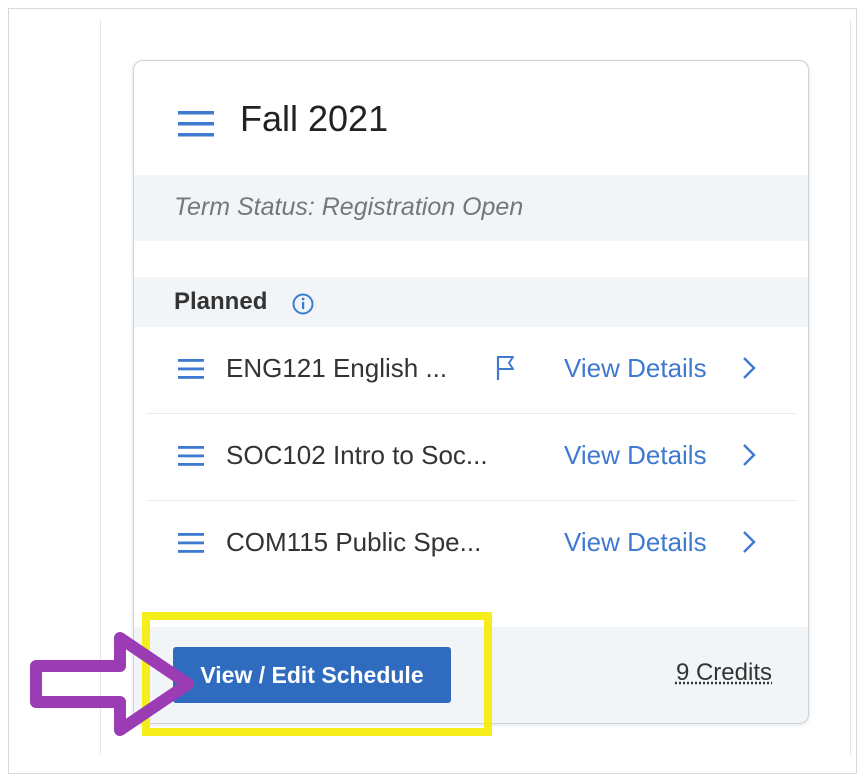  I want to click on menu-icon, so click(196, 126).